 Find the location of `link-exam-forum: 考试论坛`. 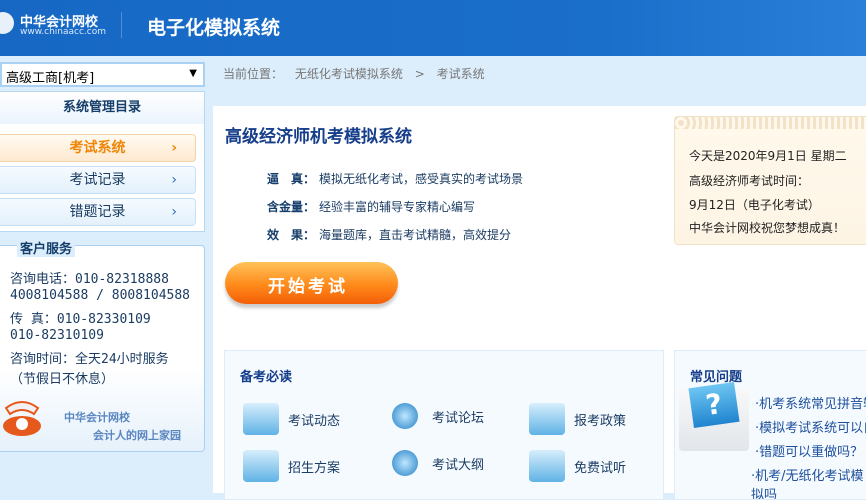

link-exam-forum: 考试论坛 is located at coordinates (435, 416).